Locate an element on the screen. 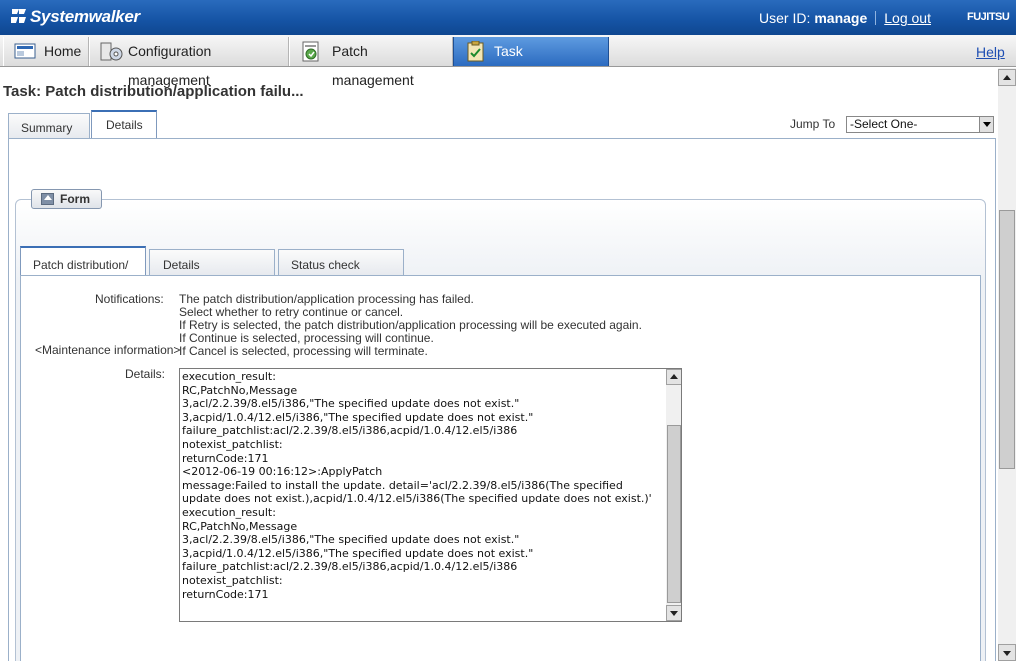 This screenshot has height=661, width=1016. menu-task-label: Task management is located at coordinates (535, 65).